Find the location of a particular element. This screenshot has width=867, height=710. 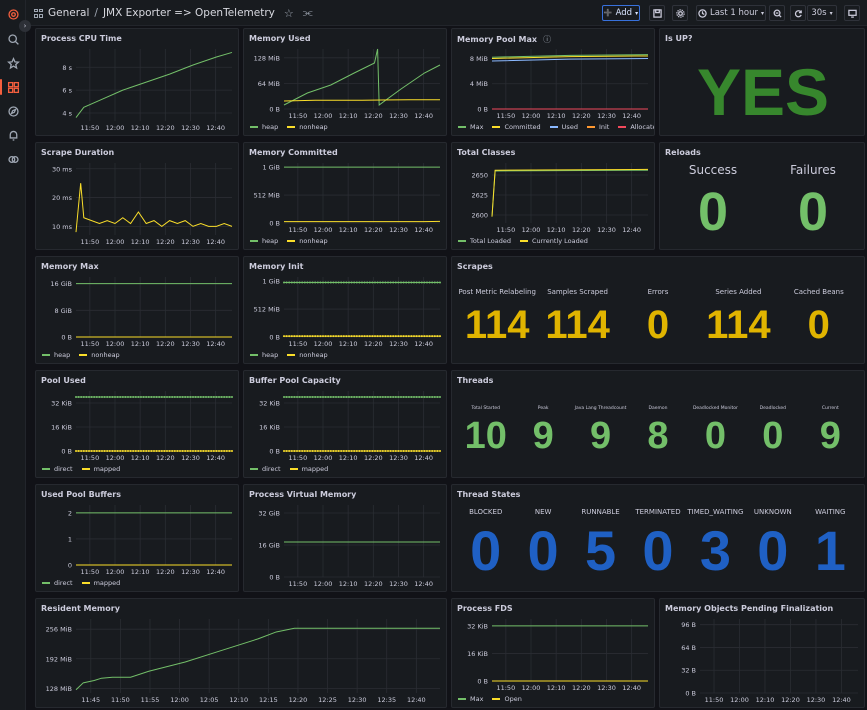

star-icon is located at coordinates (13, 63).